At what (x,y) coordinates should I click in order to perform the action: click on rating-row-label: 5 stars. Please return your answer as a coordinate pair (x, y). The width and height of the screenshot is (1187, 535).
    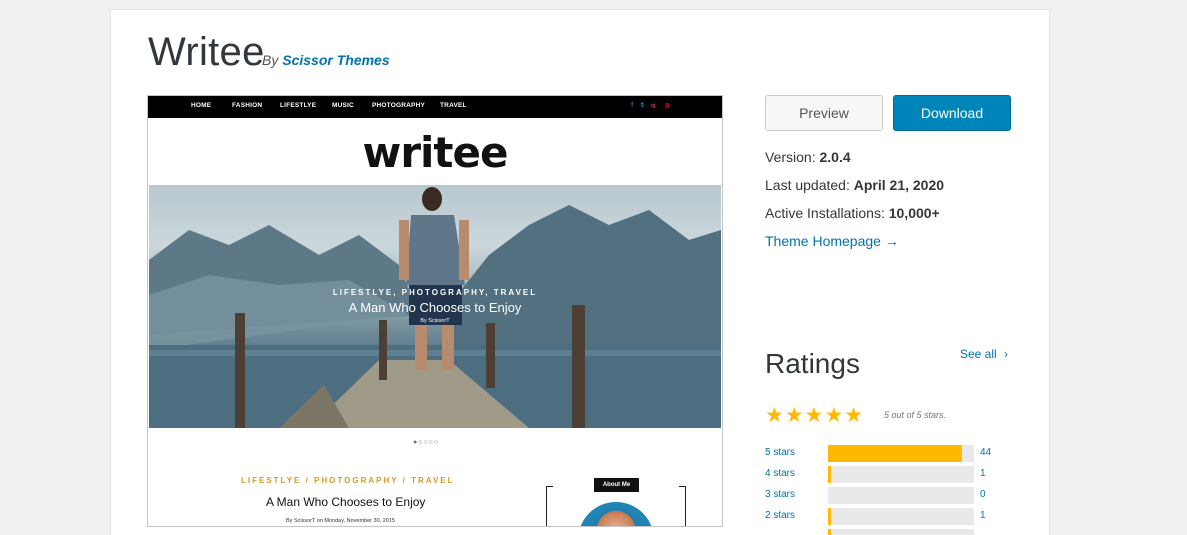
    Looking at the image, I should click on (780, 452).